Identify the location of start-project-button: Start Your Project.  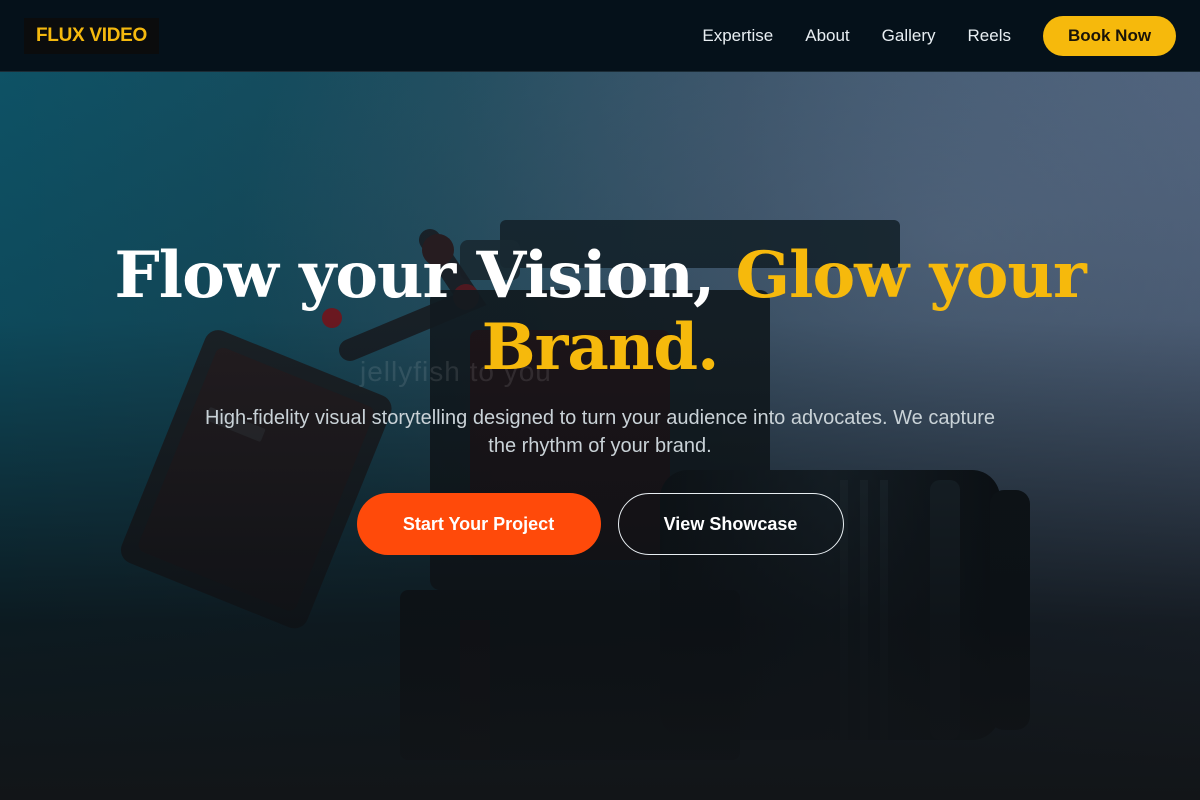
(478, 524).